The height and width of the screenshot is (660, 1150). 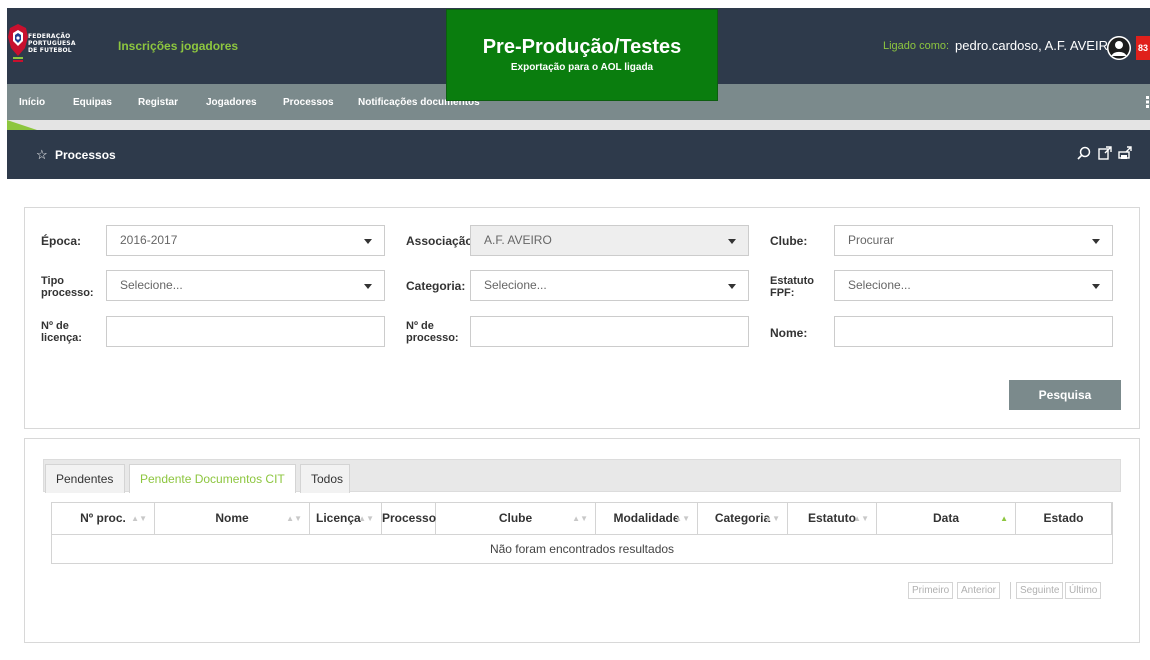 I want to click on processo-number-label: Nº de processo:, so click(x=432, y=332).